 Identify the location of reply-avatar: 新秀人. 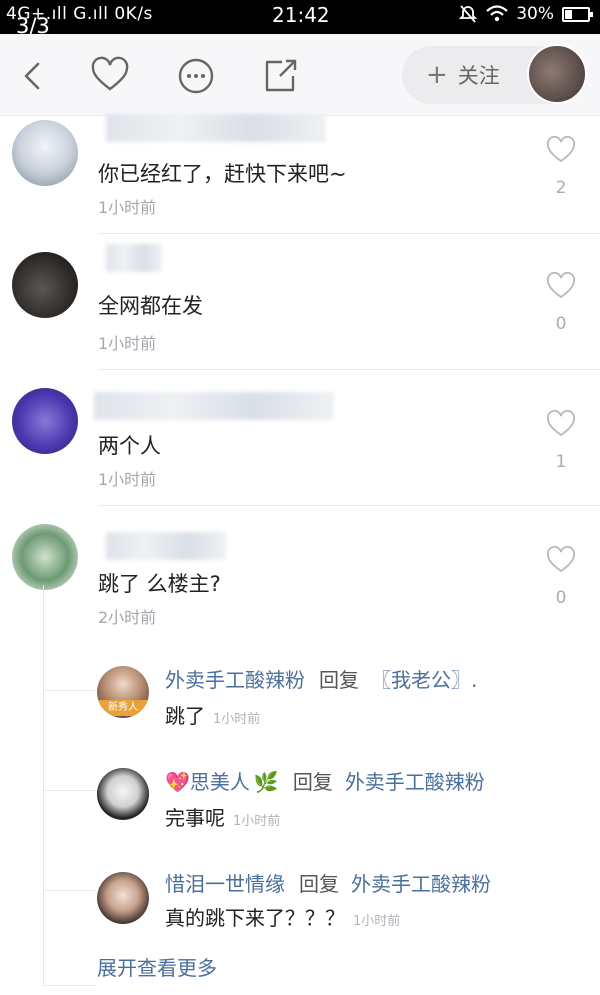
(123, 692).